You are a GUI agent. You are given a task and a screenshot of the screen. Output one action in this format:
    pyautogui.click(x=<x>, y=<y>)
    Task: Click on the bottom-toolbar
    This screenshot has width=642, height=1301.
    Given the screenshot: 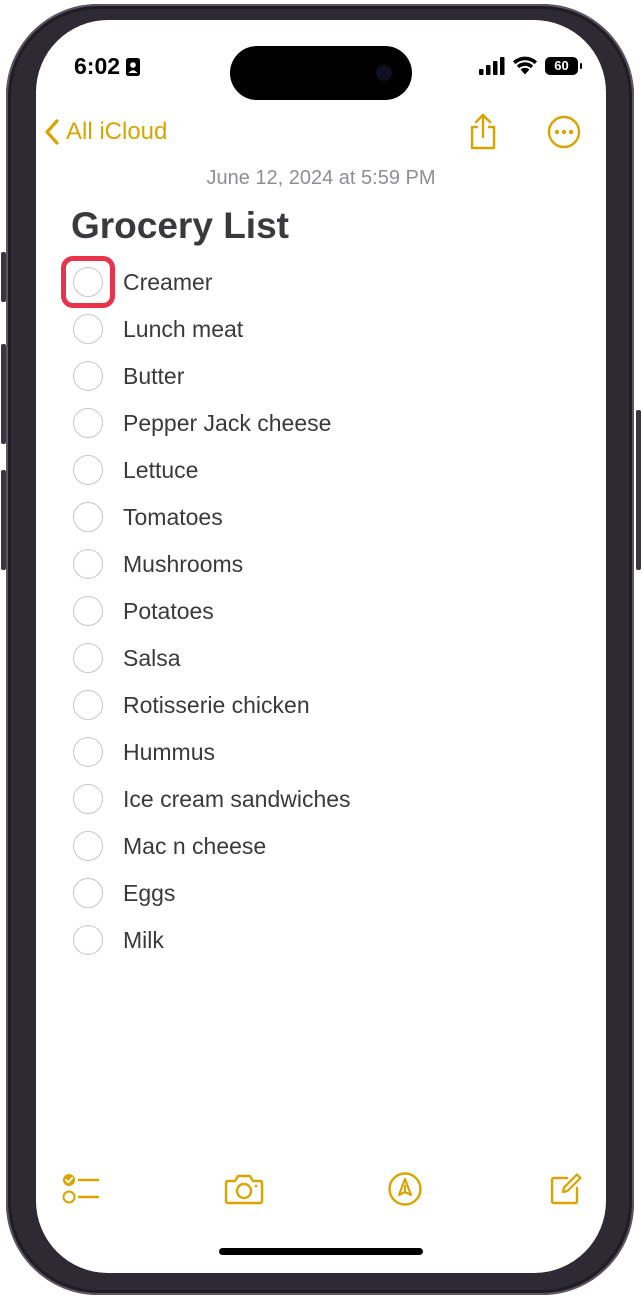 What is the action you would take?
    pyautogui.click(x=321, y=1189)
    